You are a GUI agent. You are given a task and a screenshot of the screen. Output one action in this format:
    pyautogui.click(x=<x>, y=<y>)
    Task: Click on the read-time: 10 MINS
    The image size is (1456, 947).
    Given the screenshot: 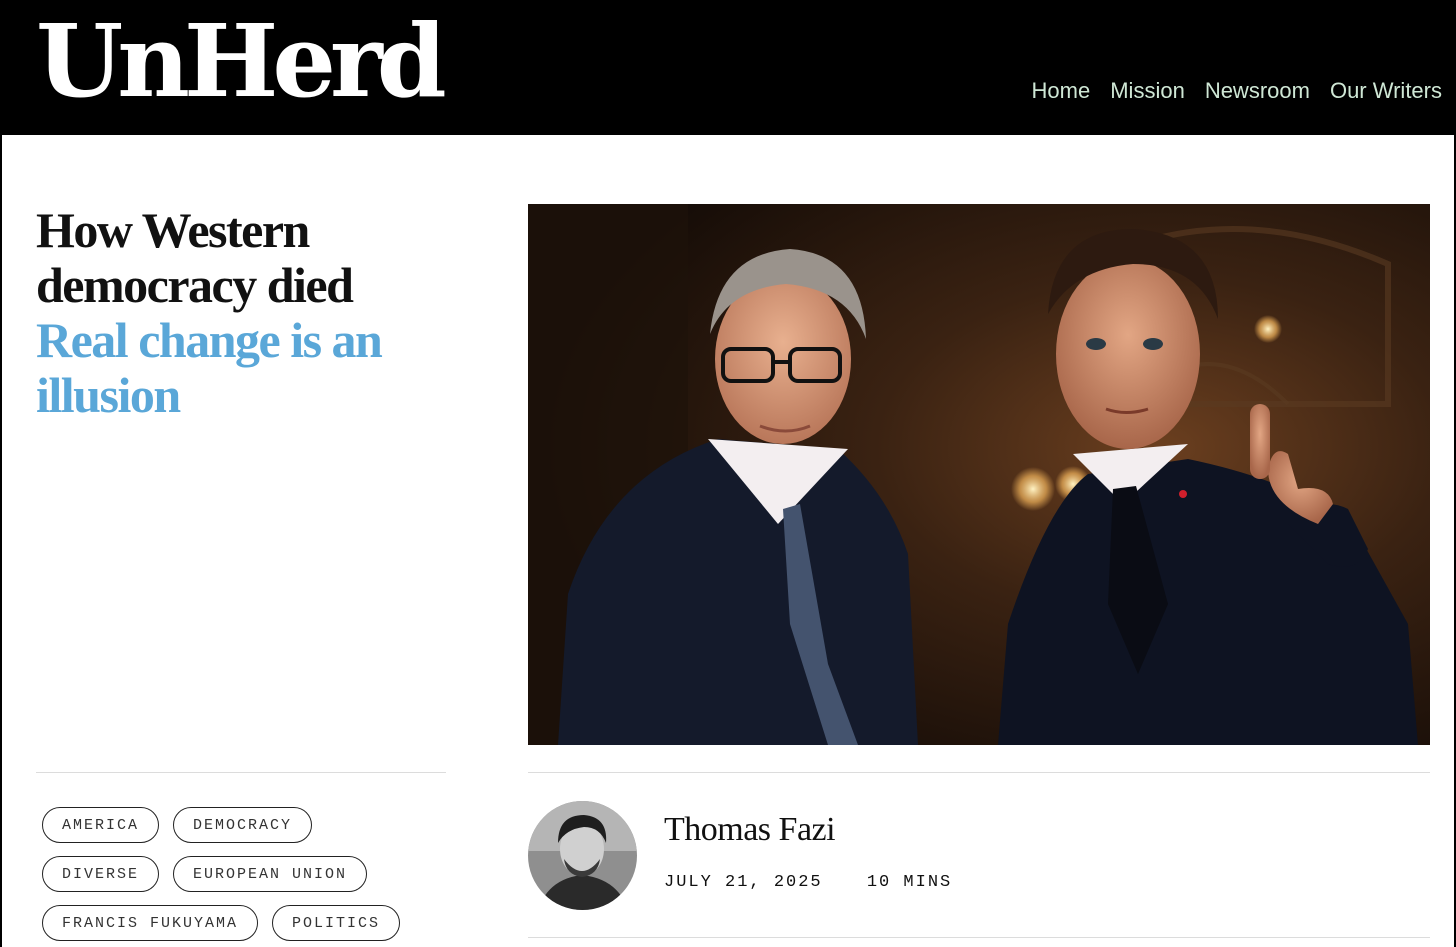 What is the action you would take?
    pyautogui.click(x=909, y=882)
    